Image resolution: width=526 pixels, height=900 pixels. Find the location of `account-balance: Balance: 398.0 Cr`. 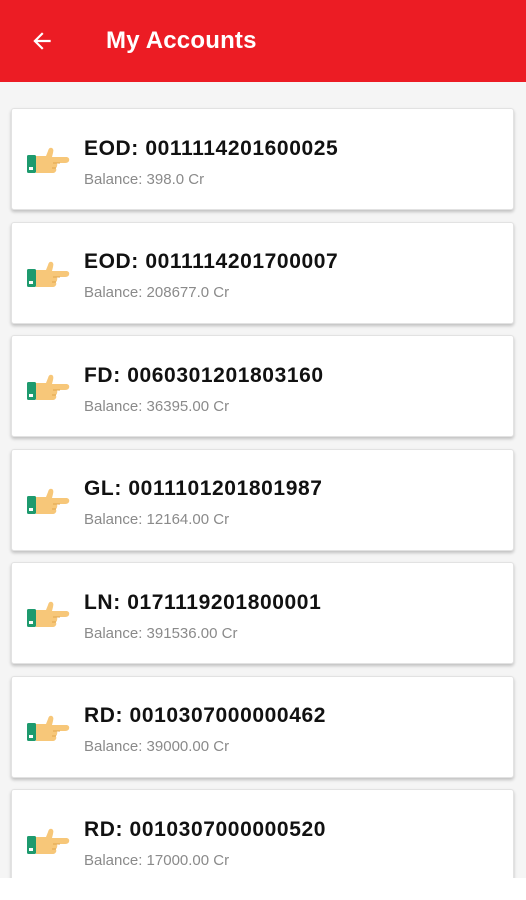

account-balance: Balance: 398.0 Cr is located at coordinates (144, 179).